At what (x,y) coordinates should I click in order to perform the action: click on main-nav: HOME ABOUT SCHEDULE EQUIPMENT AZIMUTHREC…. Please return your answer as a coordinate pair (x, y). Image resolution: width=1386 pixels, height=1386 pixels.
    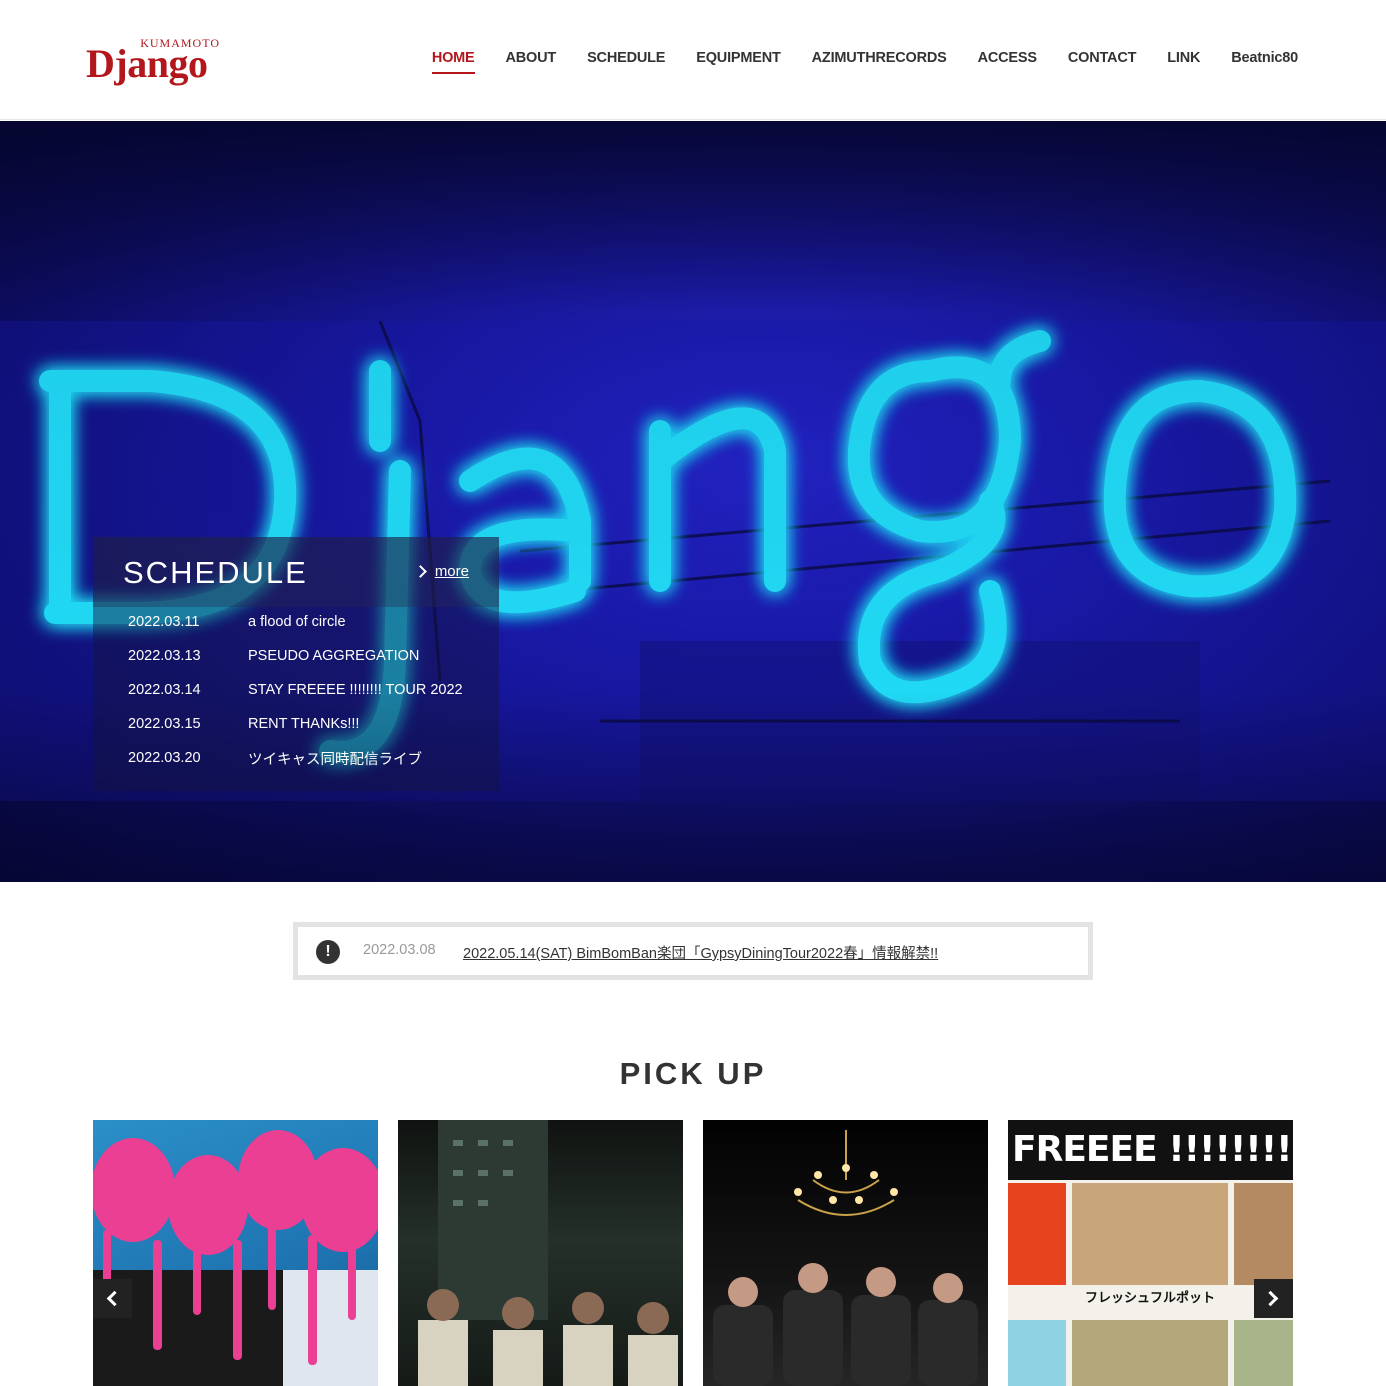
    Looking at the image, I should click on (864, 62).